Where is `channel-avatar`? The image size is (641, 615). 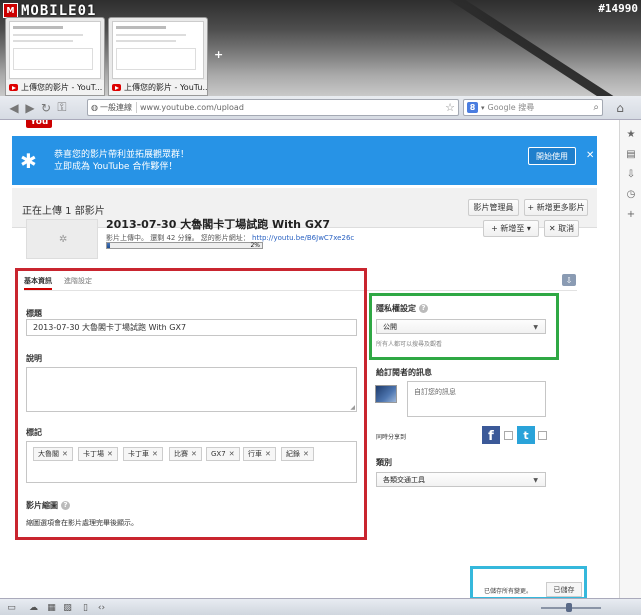 channel-avatar is located at coordinates (386, 394).